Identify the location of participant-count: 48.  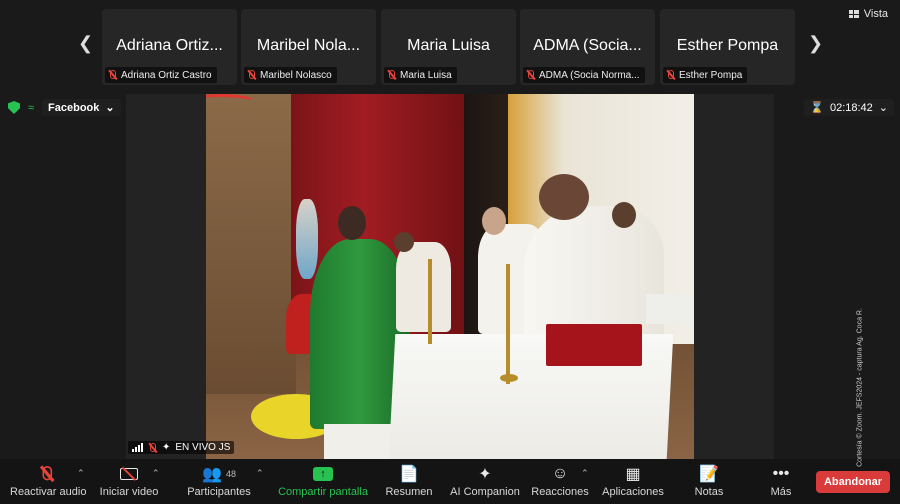
(230, 474).